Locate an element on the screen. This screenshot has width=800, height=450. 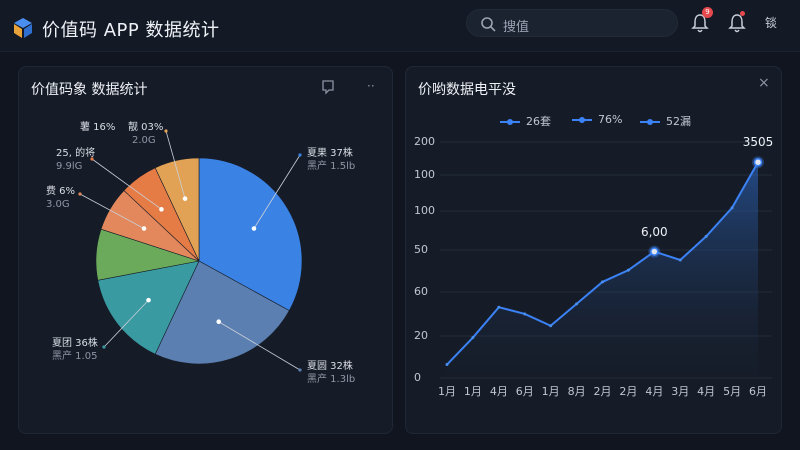
search-input: 搜值 is located at coordinates (572, 23).